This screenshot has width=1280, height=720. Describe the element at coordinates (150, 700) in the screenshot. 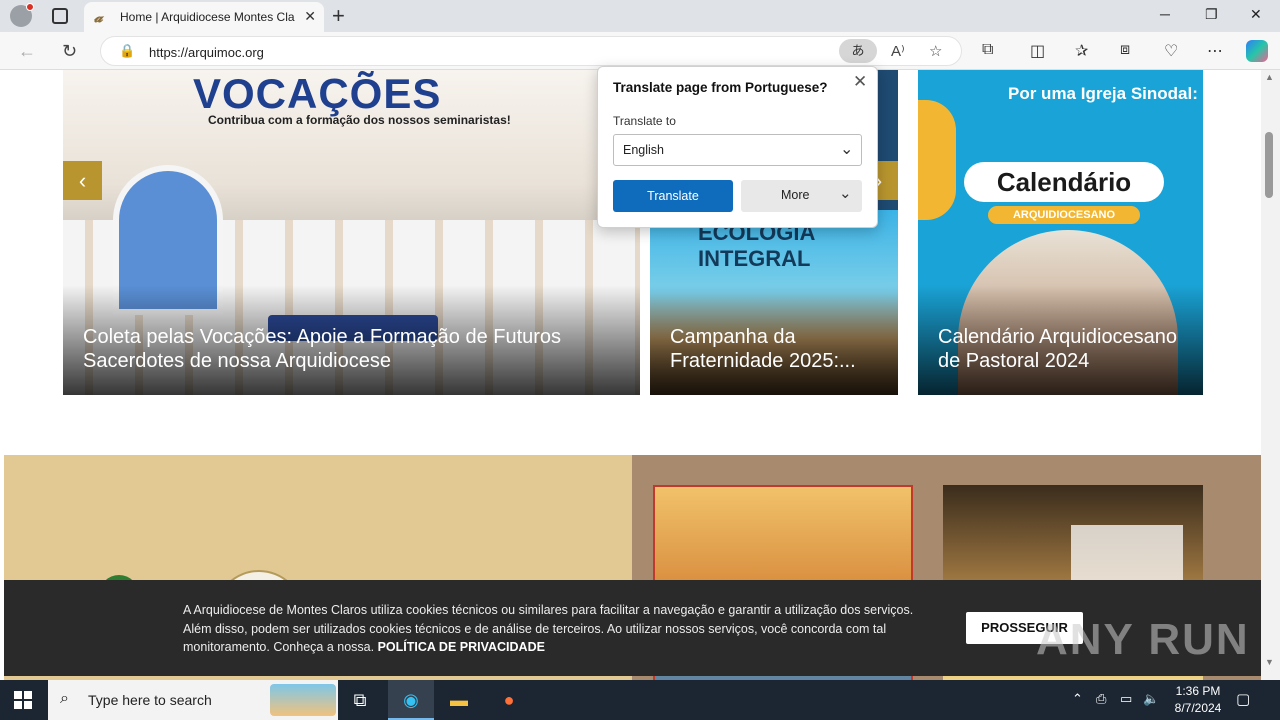

I see `search-input: Type here to search` at that location.